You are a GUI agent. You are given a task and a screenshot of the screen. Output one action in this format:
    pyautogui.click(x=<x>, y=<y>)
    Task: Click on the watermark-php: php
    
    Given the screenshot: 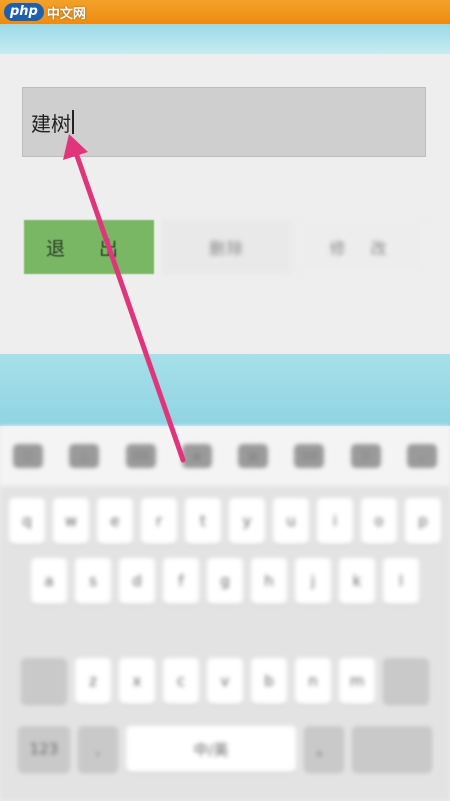 What is the action you would take?
    pyautogui.click(x=24, y=12)
    